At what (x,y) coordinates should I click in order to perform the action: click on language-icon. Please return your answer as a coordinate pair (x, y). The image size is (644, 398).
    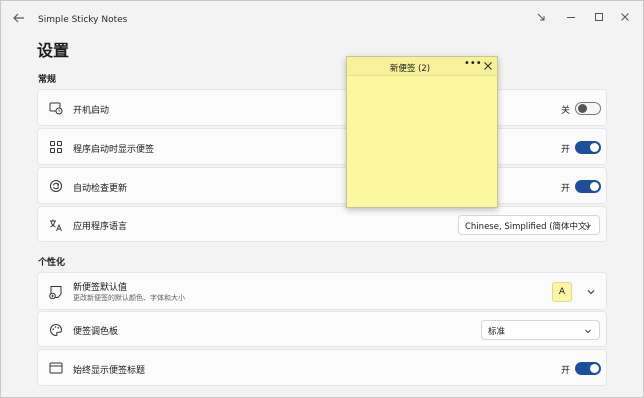
    Looking at the image, I should click on (56, 225).